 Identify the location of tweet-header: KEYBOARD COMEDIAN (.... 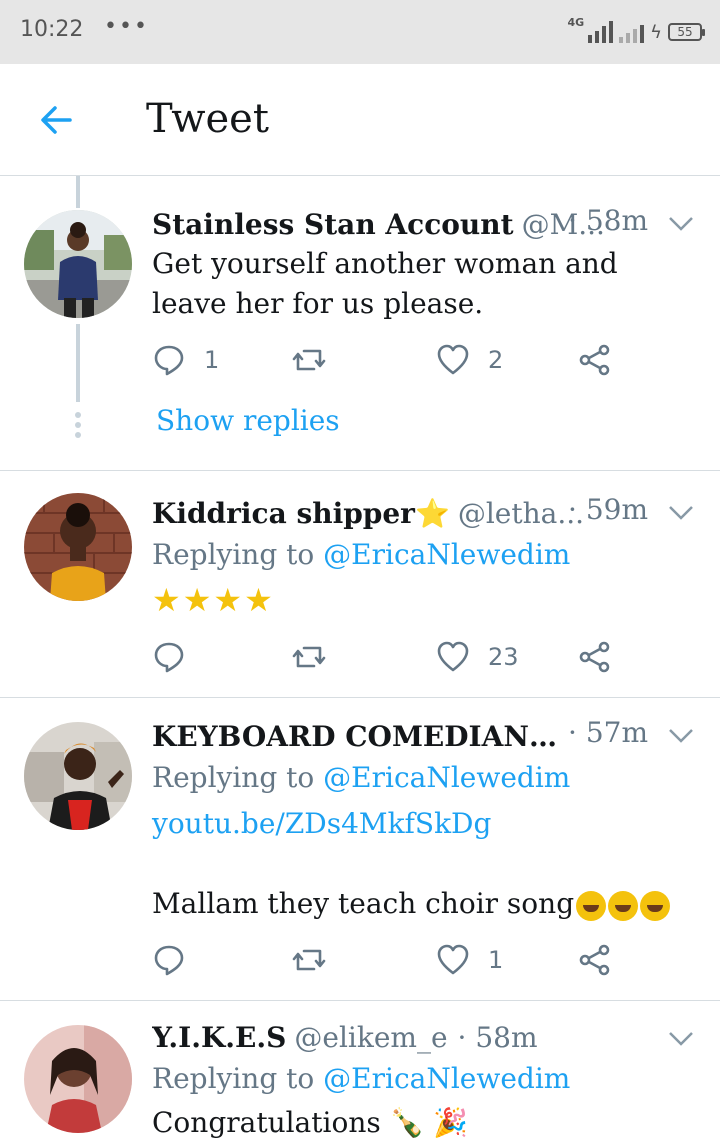
(356, 736).